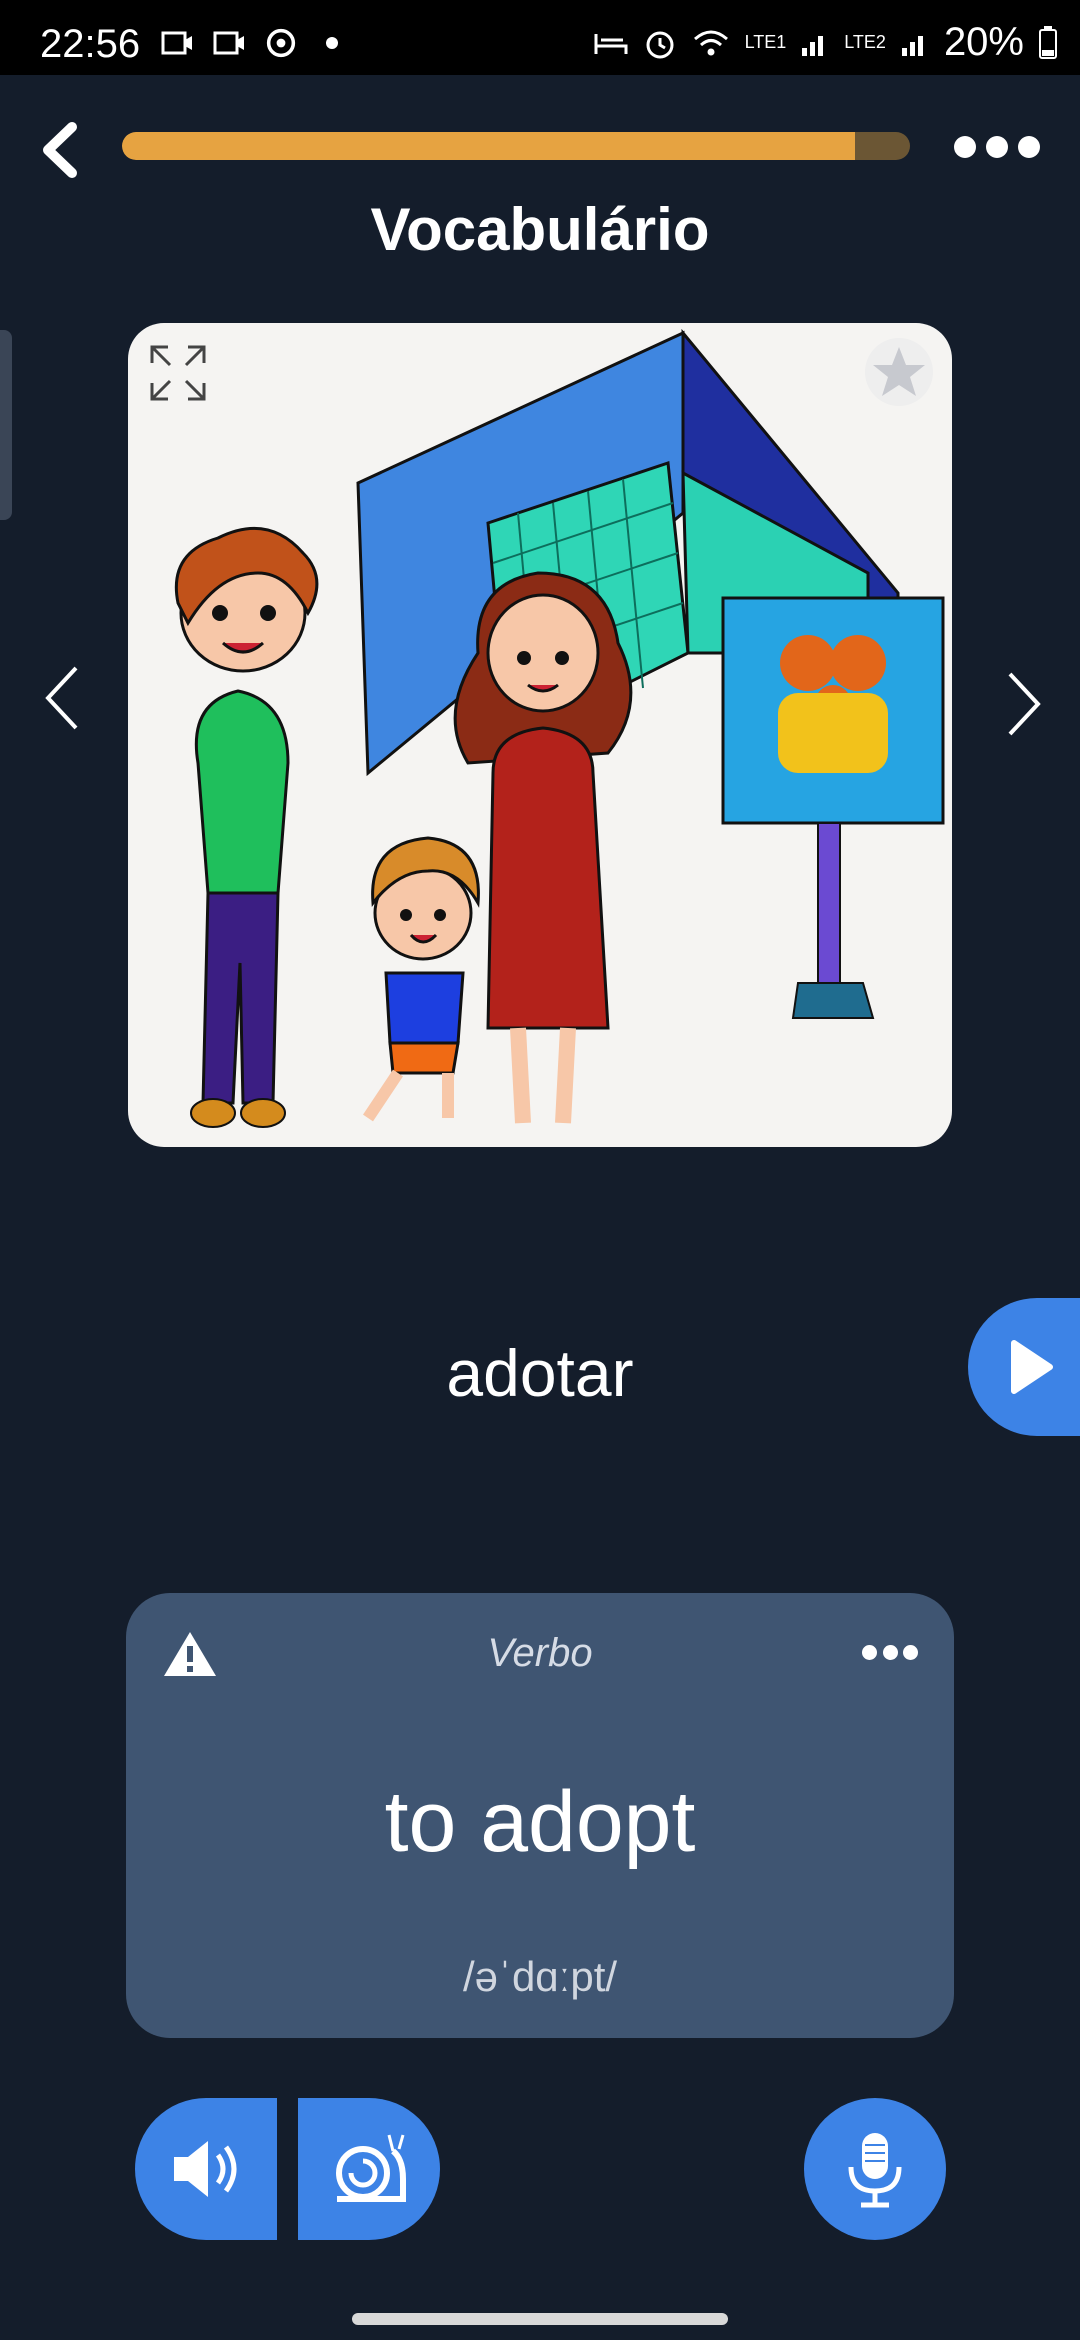 The width and height of the screenshot is (1080, 2340). I want to click on home-indicator, so click(540, 2319).